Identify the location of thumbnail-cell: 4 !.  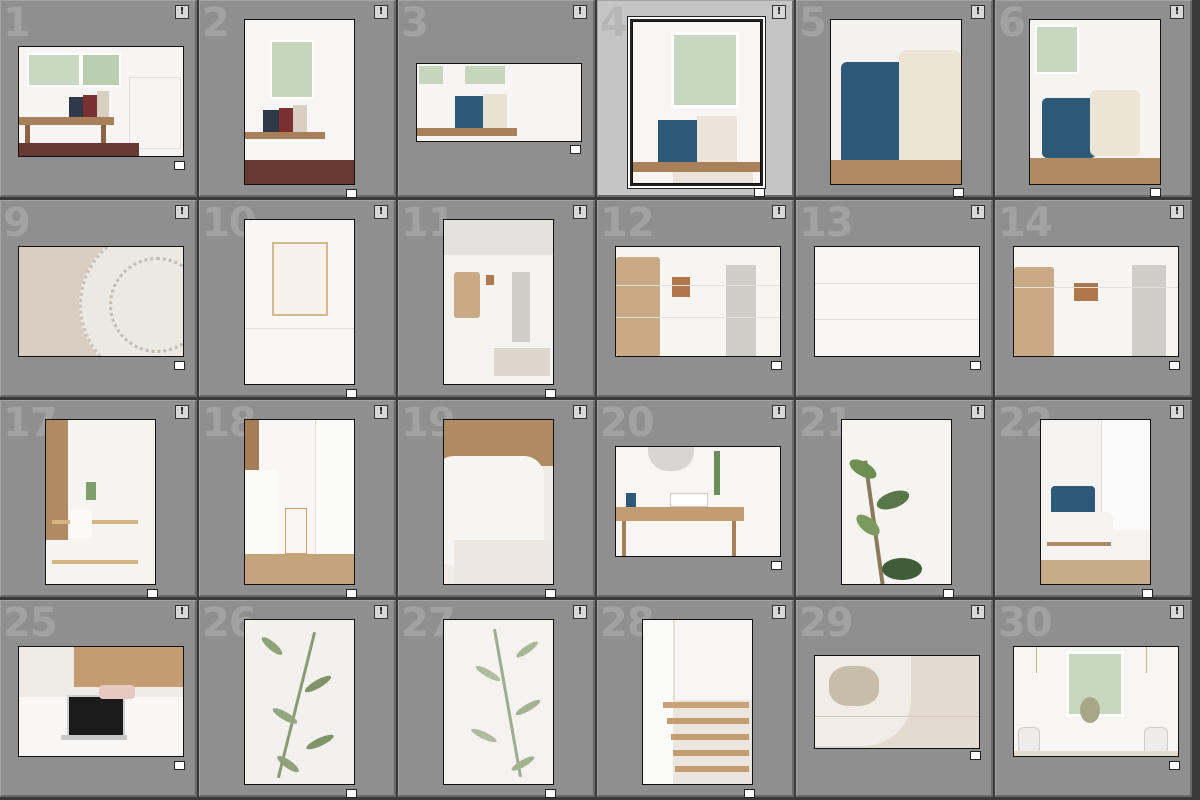
(695, 98).